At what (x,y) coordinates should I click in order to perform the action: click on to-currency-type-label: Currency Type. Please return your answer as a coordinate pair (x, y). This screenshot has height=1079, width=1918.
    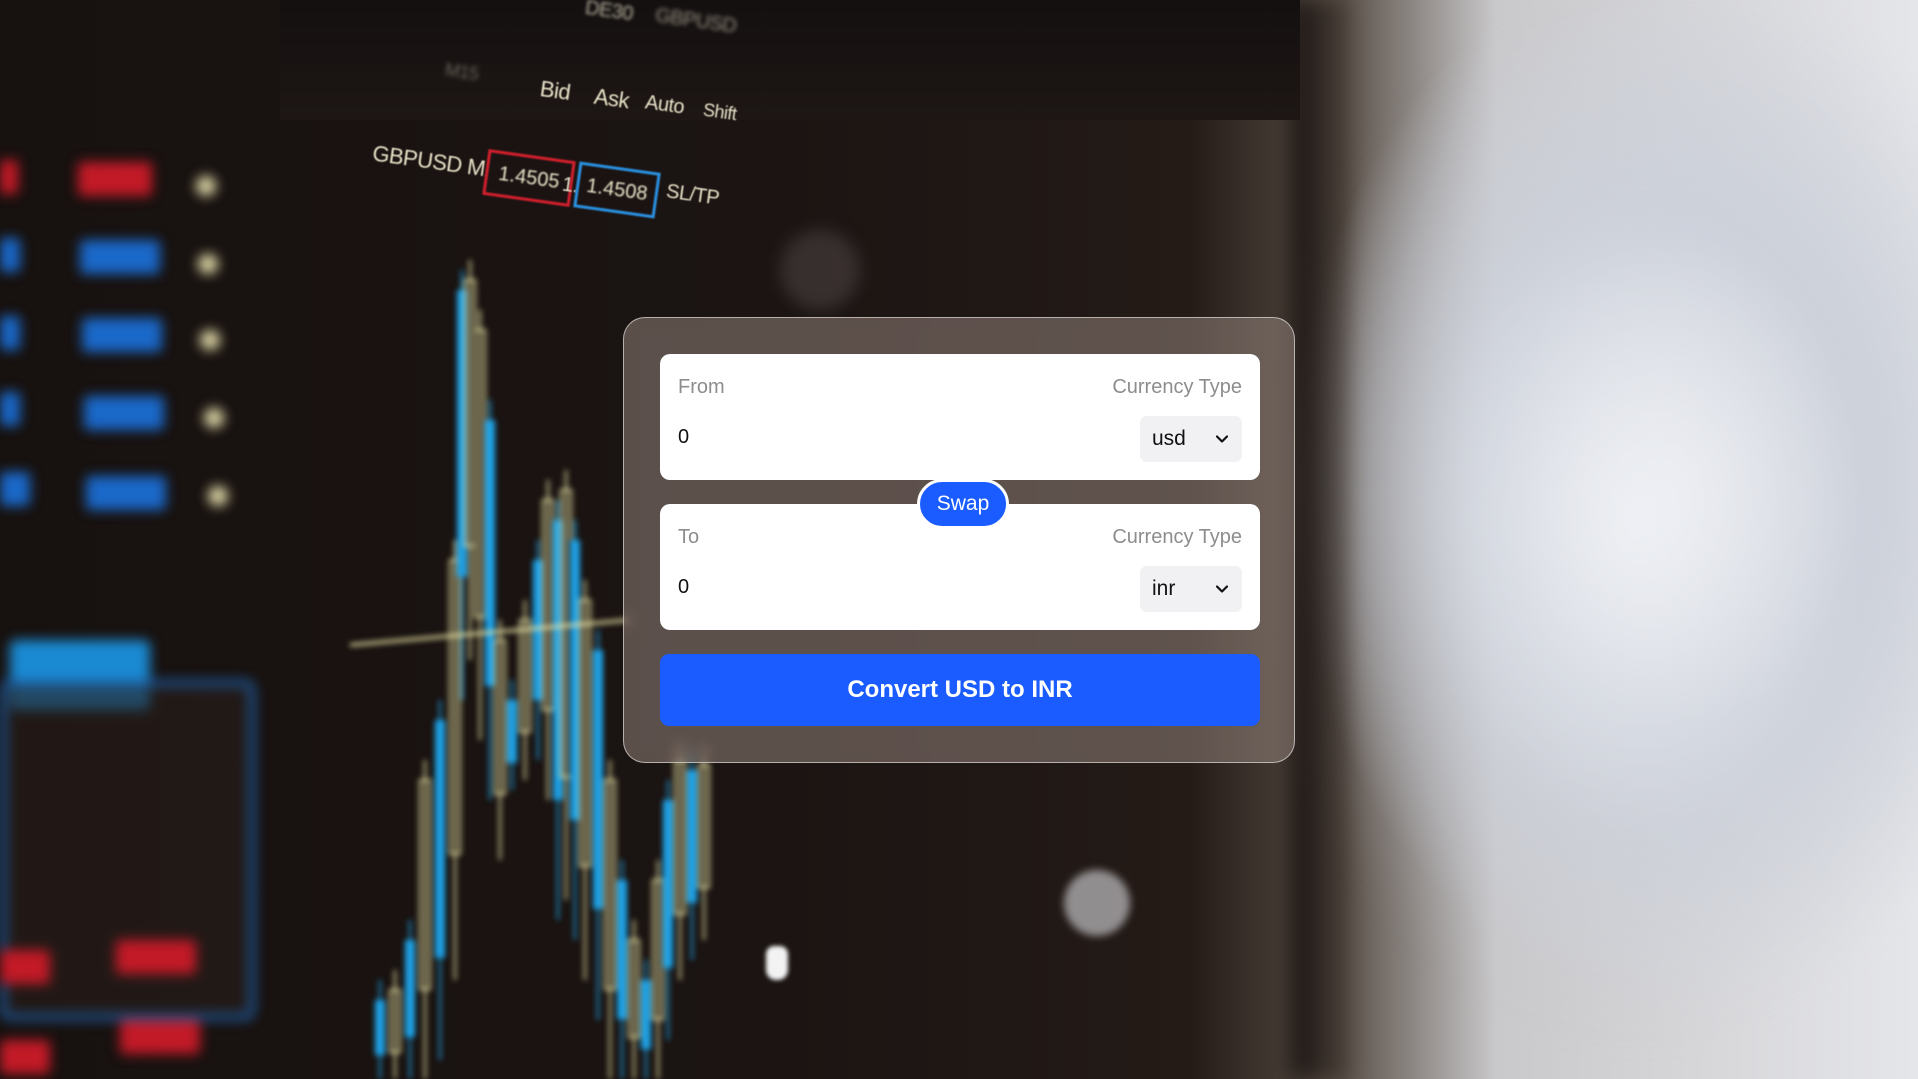
    Looking at the image, I should click on (1177, 537).